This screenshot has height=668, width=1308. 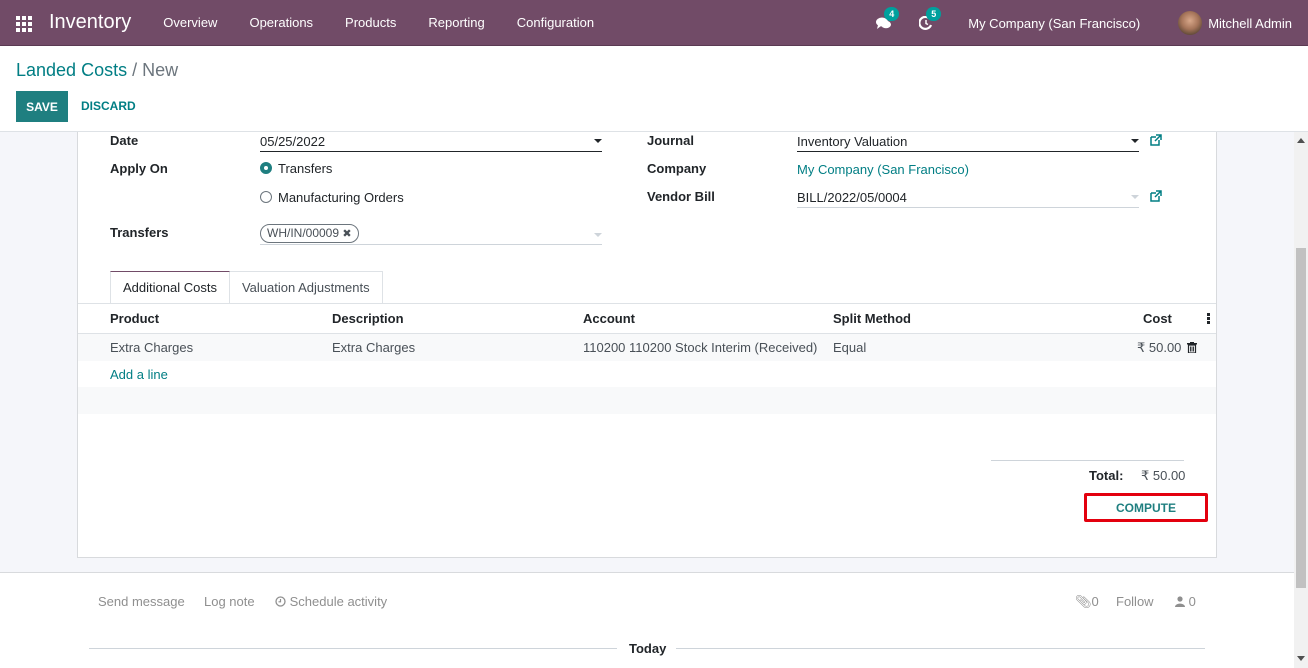 What do you see at coordinates (1185, 601) in the screenshot?
I see `followers-button: 0` at bounding box center [1185, 601].